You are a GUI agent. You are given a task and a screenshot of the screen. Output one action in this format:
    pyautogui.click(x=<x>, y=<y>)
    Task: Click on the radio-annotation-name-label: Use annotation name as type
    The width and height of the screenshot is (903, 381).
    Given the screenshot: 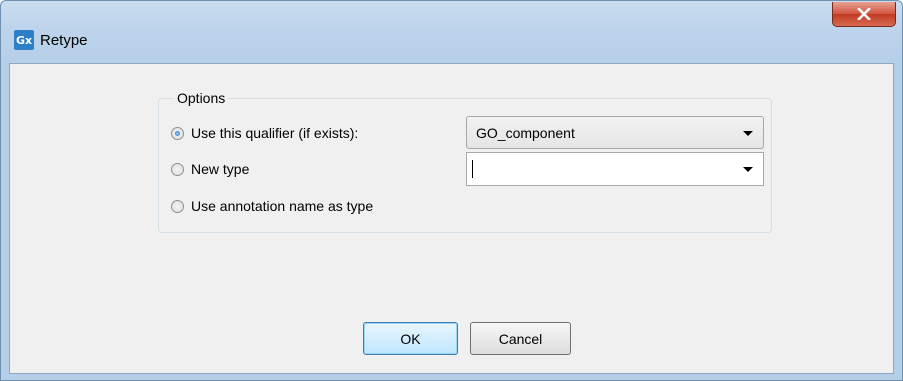 What is the action you would take?
    pyautogui.click(x=282, y=206)
    